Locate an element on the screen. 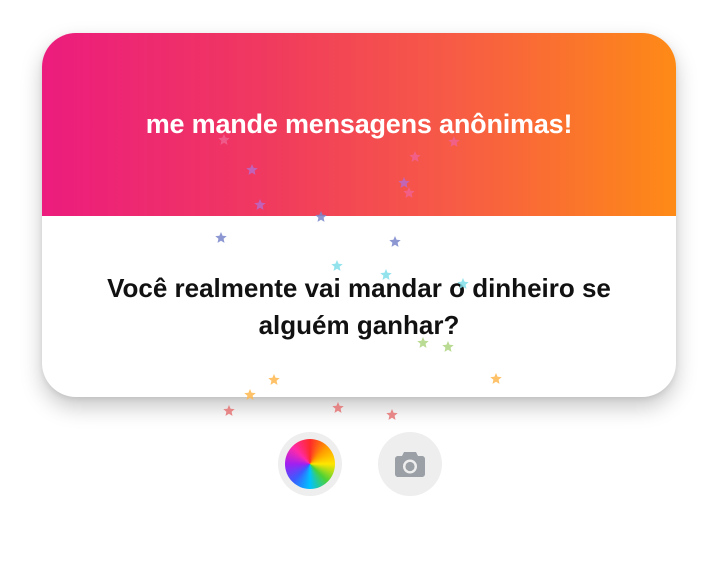 This screenshot has height=563, width=720. camera-button is located at coordinates (410, 464).